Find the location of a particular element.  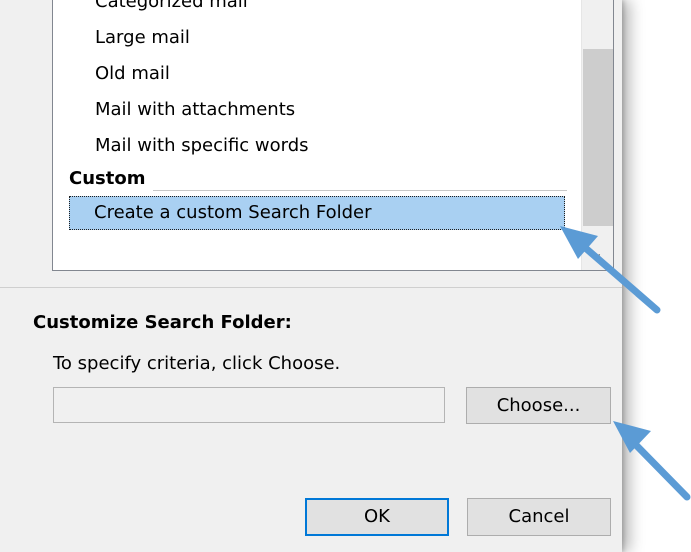

list-item-mail-with-specific-words: Mail with specific words is located at coordinates (202, 146).